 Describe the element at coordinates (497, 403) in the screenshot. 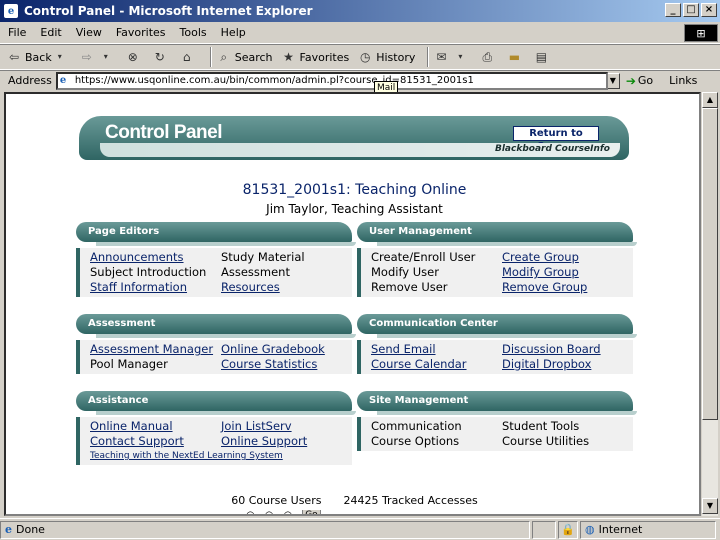

I see `panel-header: Site Management` at that location.